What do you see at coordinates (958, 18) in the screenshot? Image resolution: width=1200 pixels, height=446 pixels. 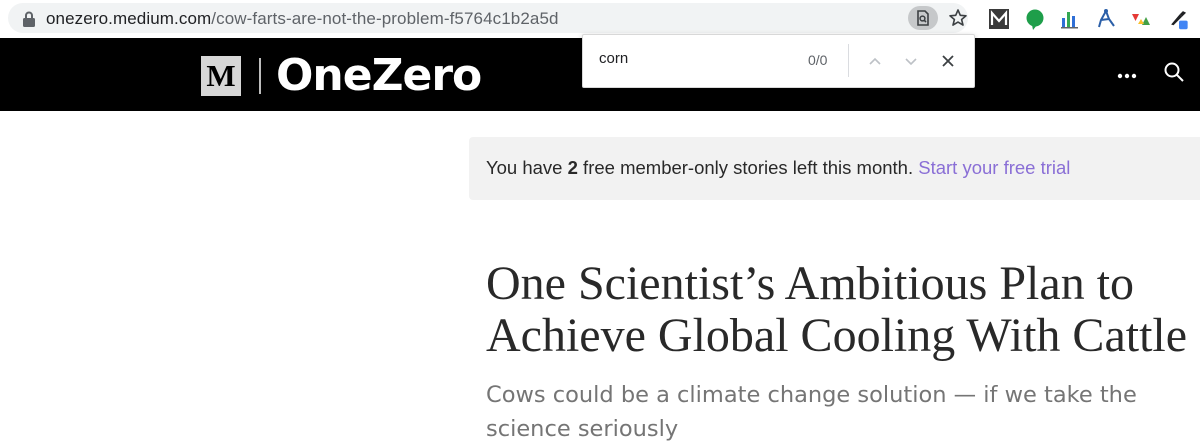 I see `bookmark-star-icon` at bounding box center [958, 18].